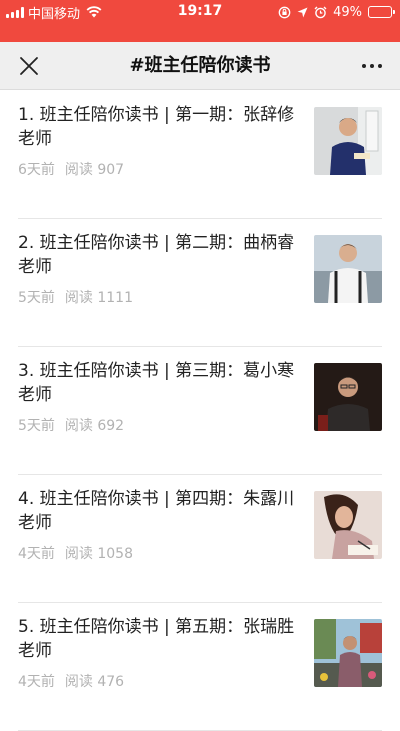 This screenshot has width=400, height=731. Describe the element at coordinates (347, 12) in the screenshot. I see `battery-percent: 49%` at that location.